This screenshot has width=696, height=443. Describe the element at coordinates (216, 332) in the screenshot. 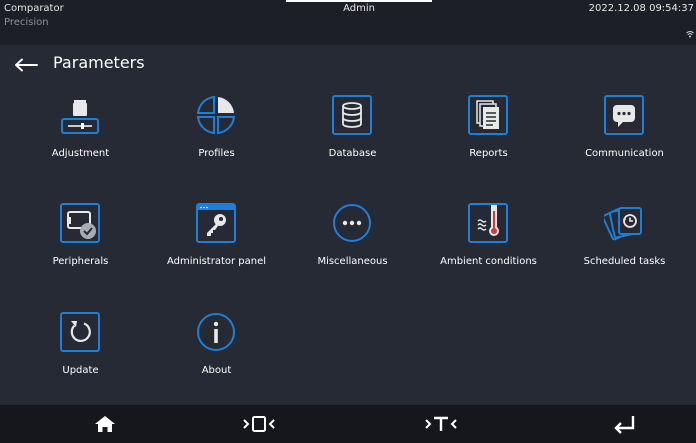

I see `about-icon` at that location.